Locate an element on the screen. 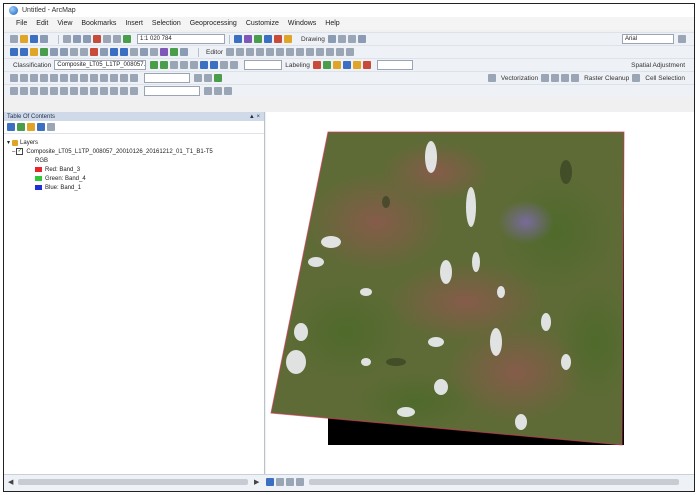 The width and height of the screenshot is (698, 495). arctoolbox-icon is located at coordinates (278, 39).